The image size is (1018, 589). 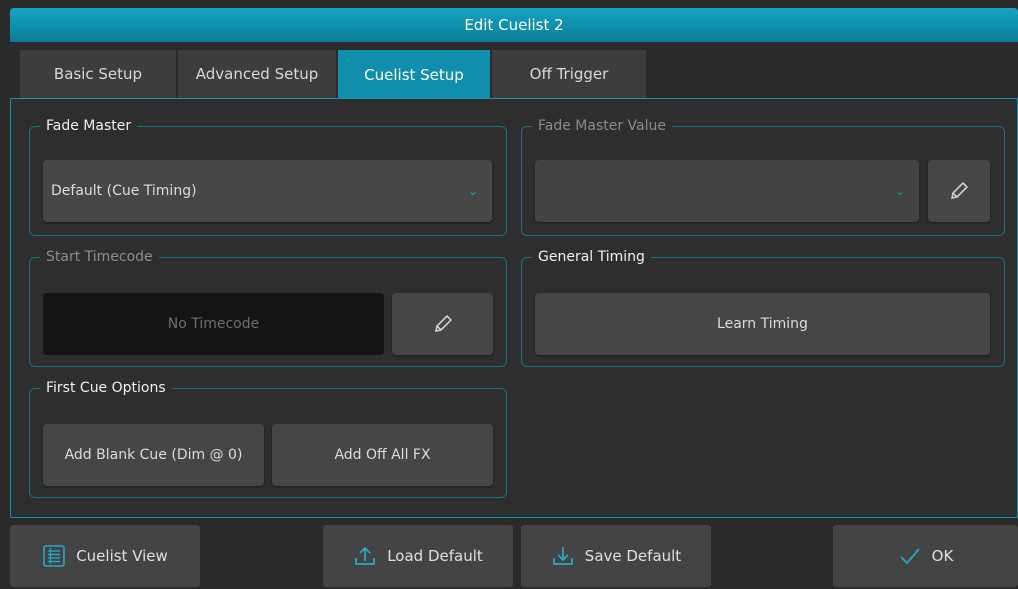 I want to click on learn-timing-label: Learn Timing, so click(x=762, y=324).